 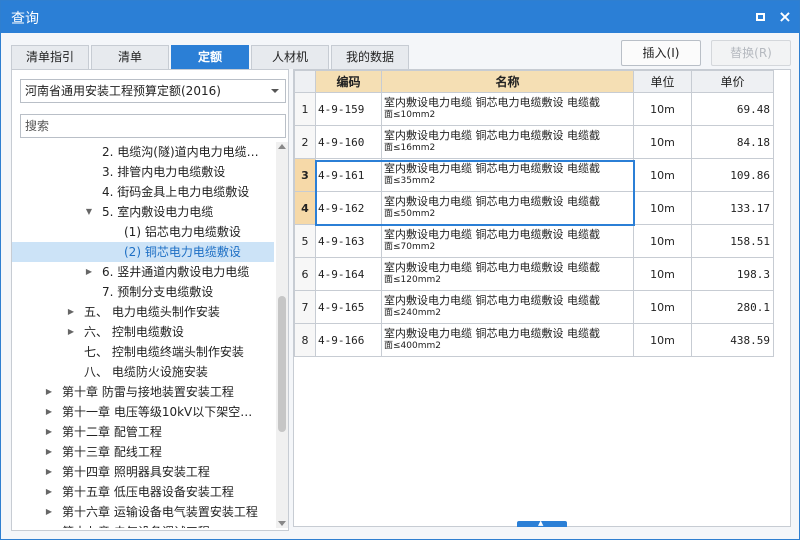 What do you see at coordinates (348, 109) in the screenshot?
I see `cell-code: 4-9-159` at bounding box center [348, 109].